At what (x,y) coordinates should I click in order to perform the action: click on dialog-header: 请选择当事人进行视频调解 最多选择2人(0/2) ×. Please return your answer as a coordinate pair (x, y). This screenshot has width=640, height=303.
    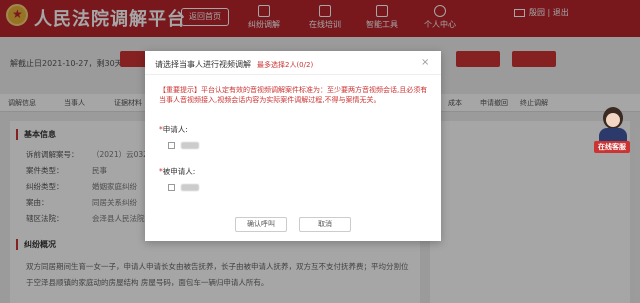
    Looking at the image, I should click on (293, 63).